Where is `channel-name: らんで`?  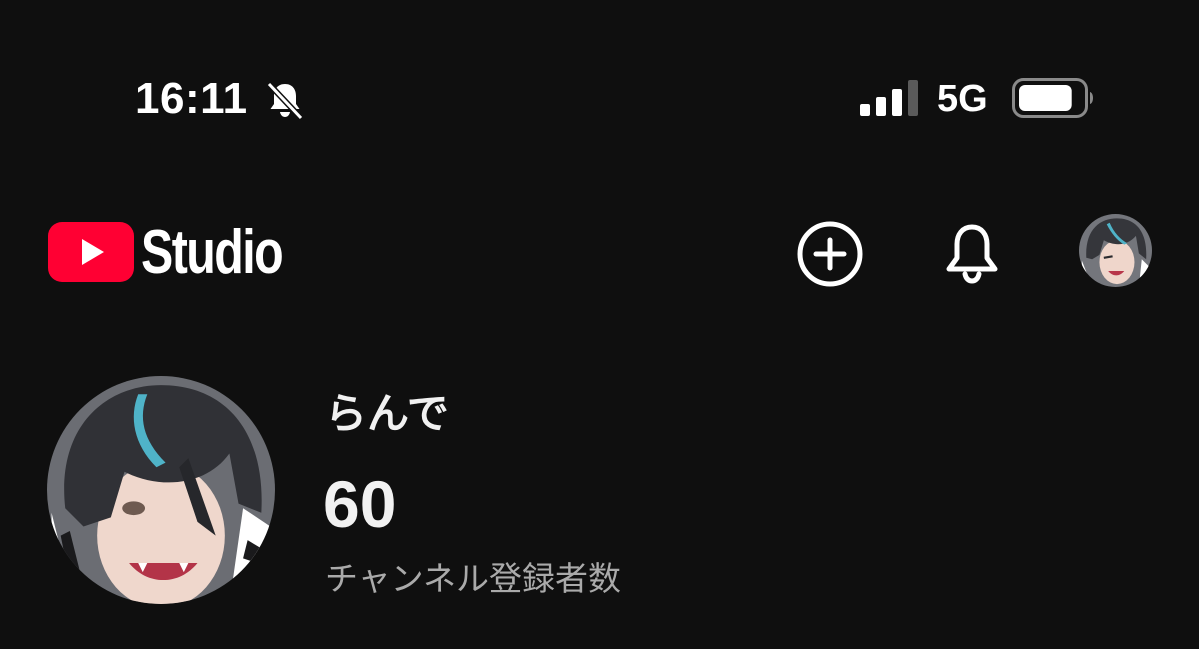 channel-name: らんで is located at coordinates (387, 413).